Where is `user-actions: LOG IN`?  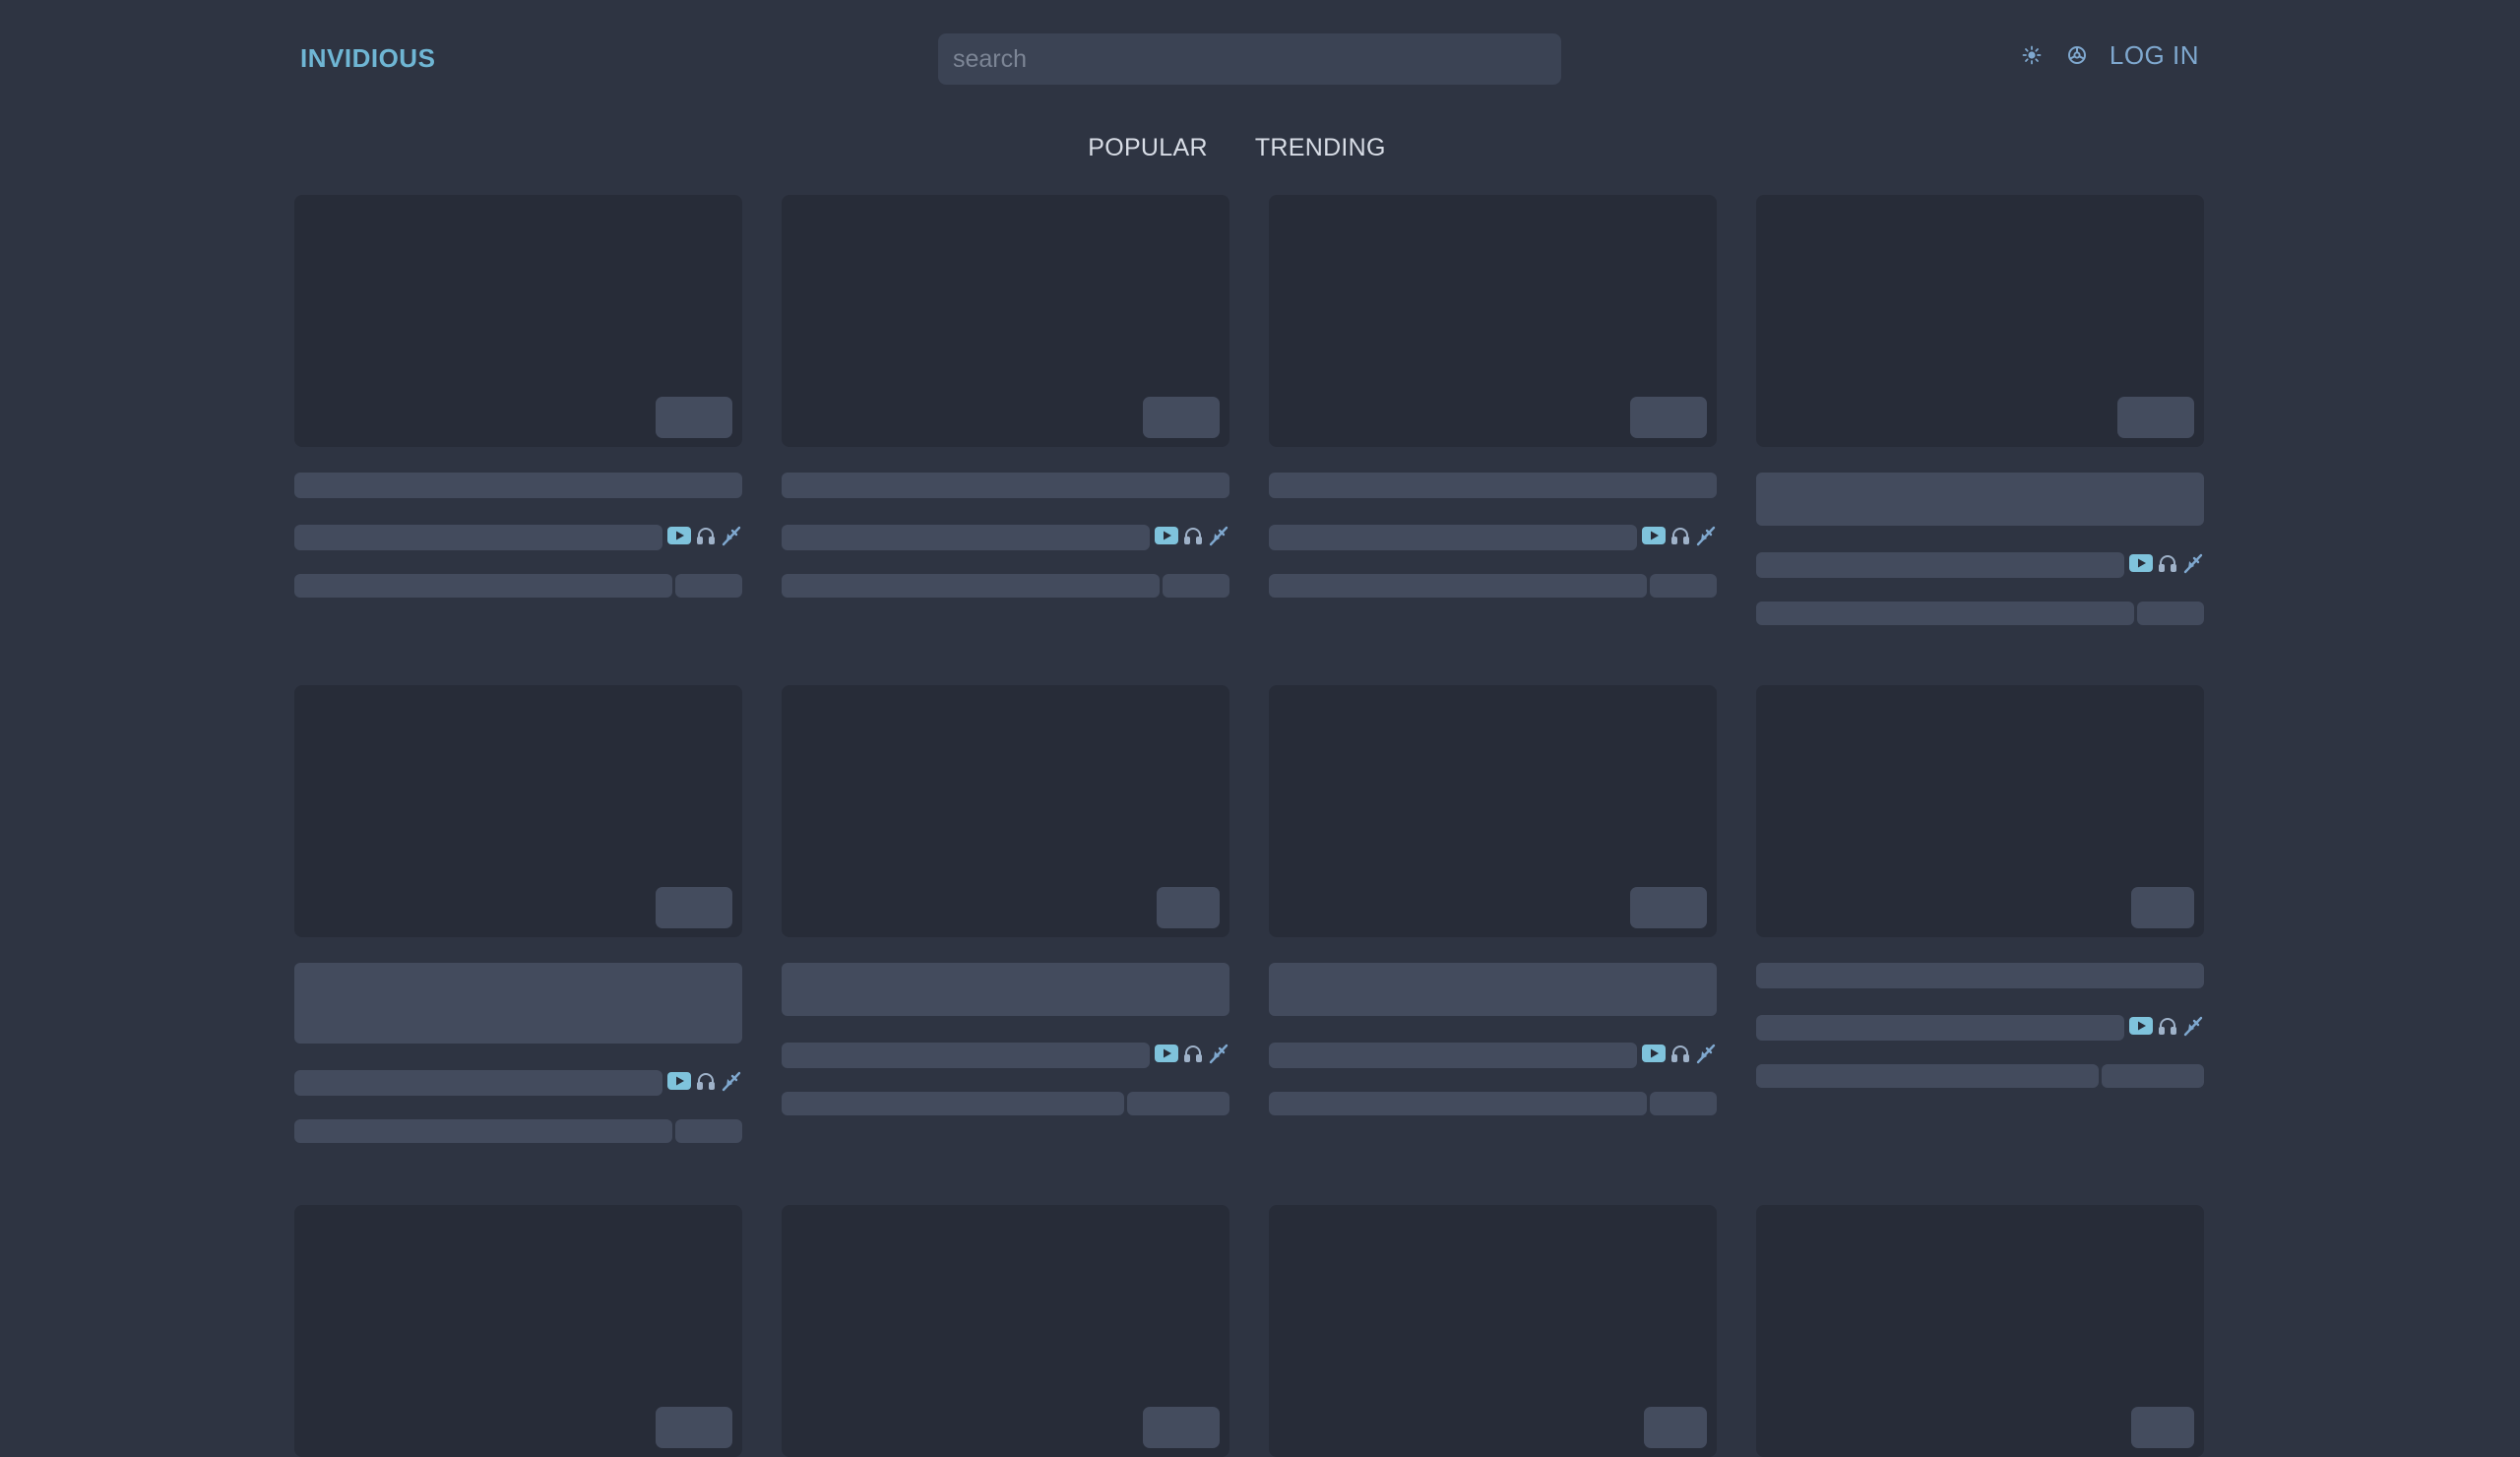
user-actions: LOG IN is located at coordinates (2109, 55).